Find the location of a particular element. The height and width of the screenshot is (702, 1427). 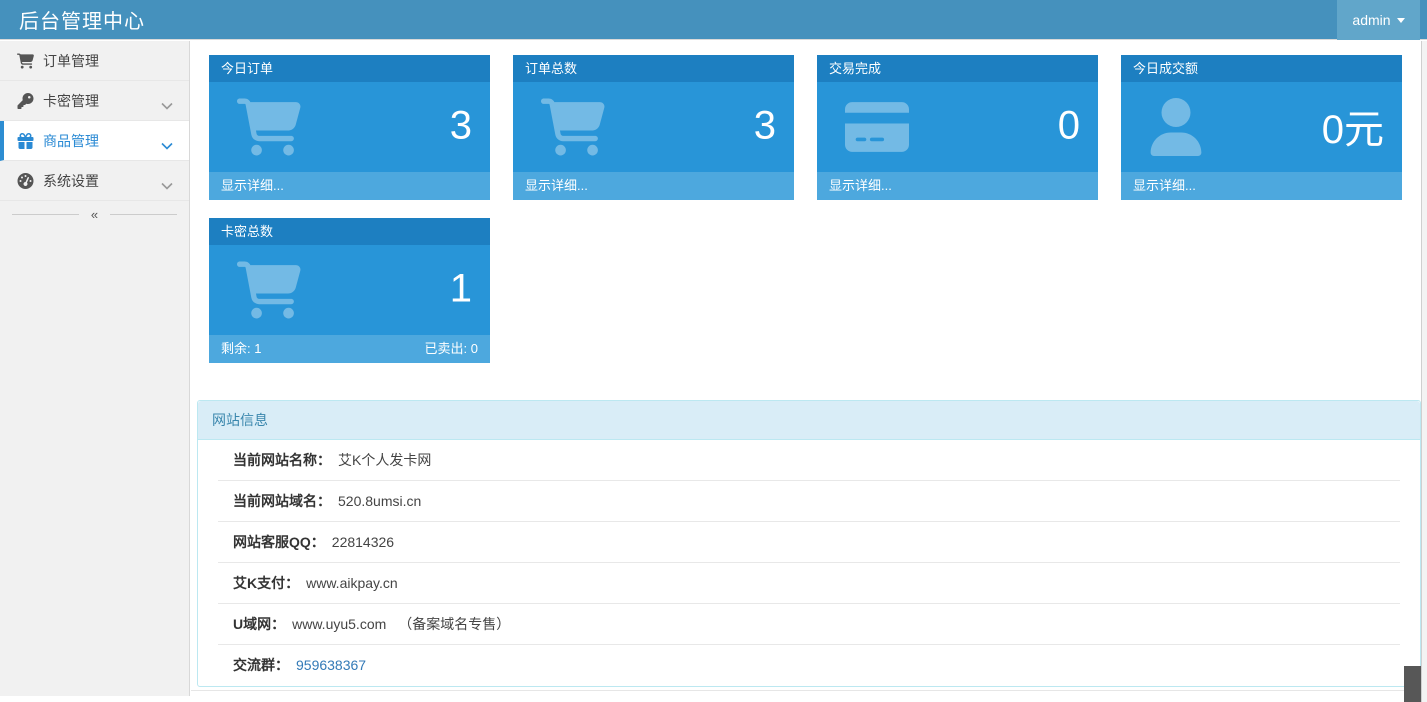

sidebar-collapse-toggle: « is located at coordinates (94, 214).